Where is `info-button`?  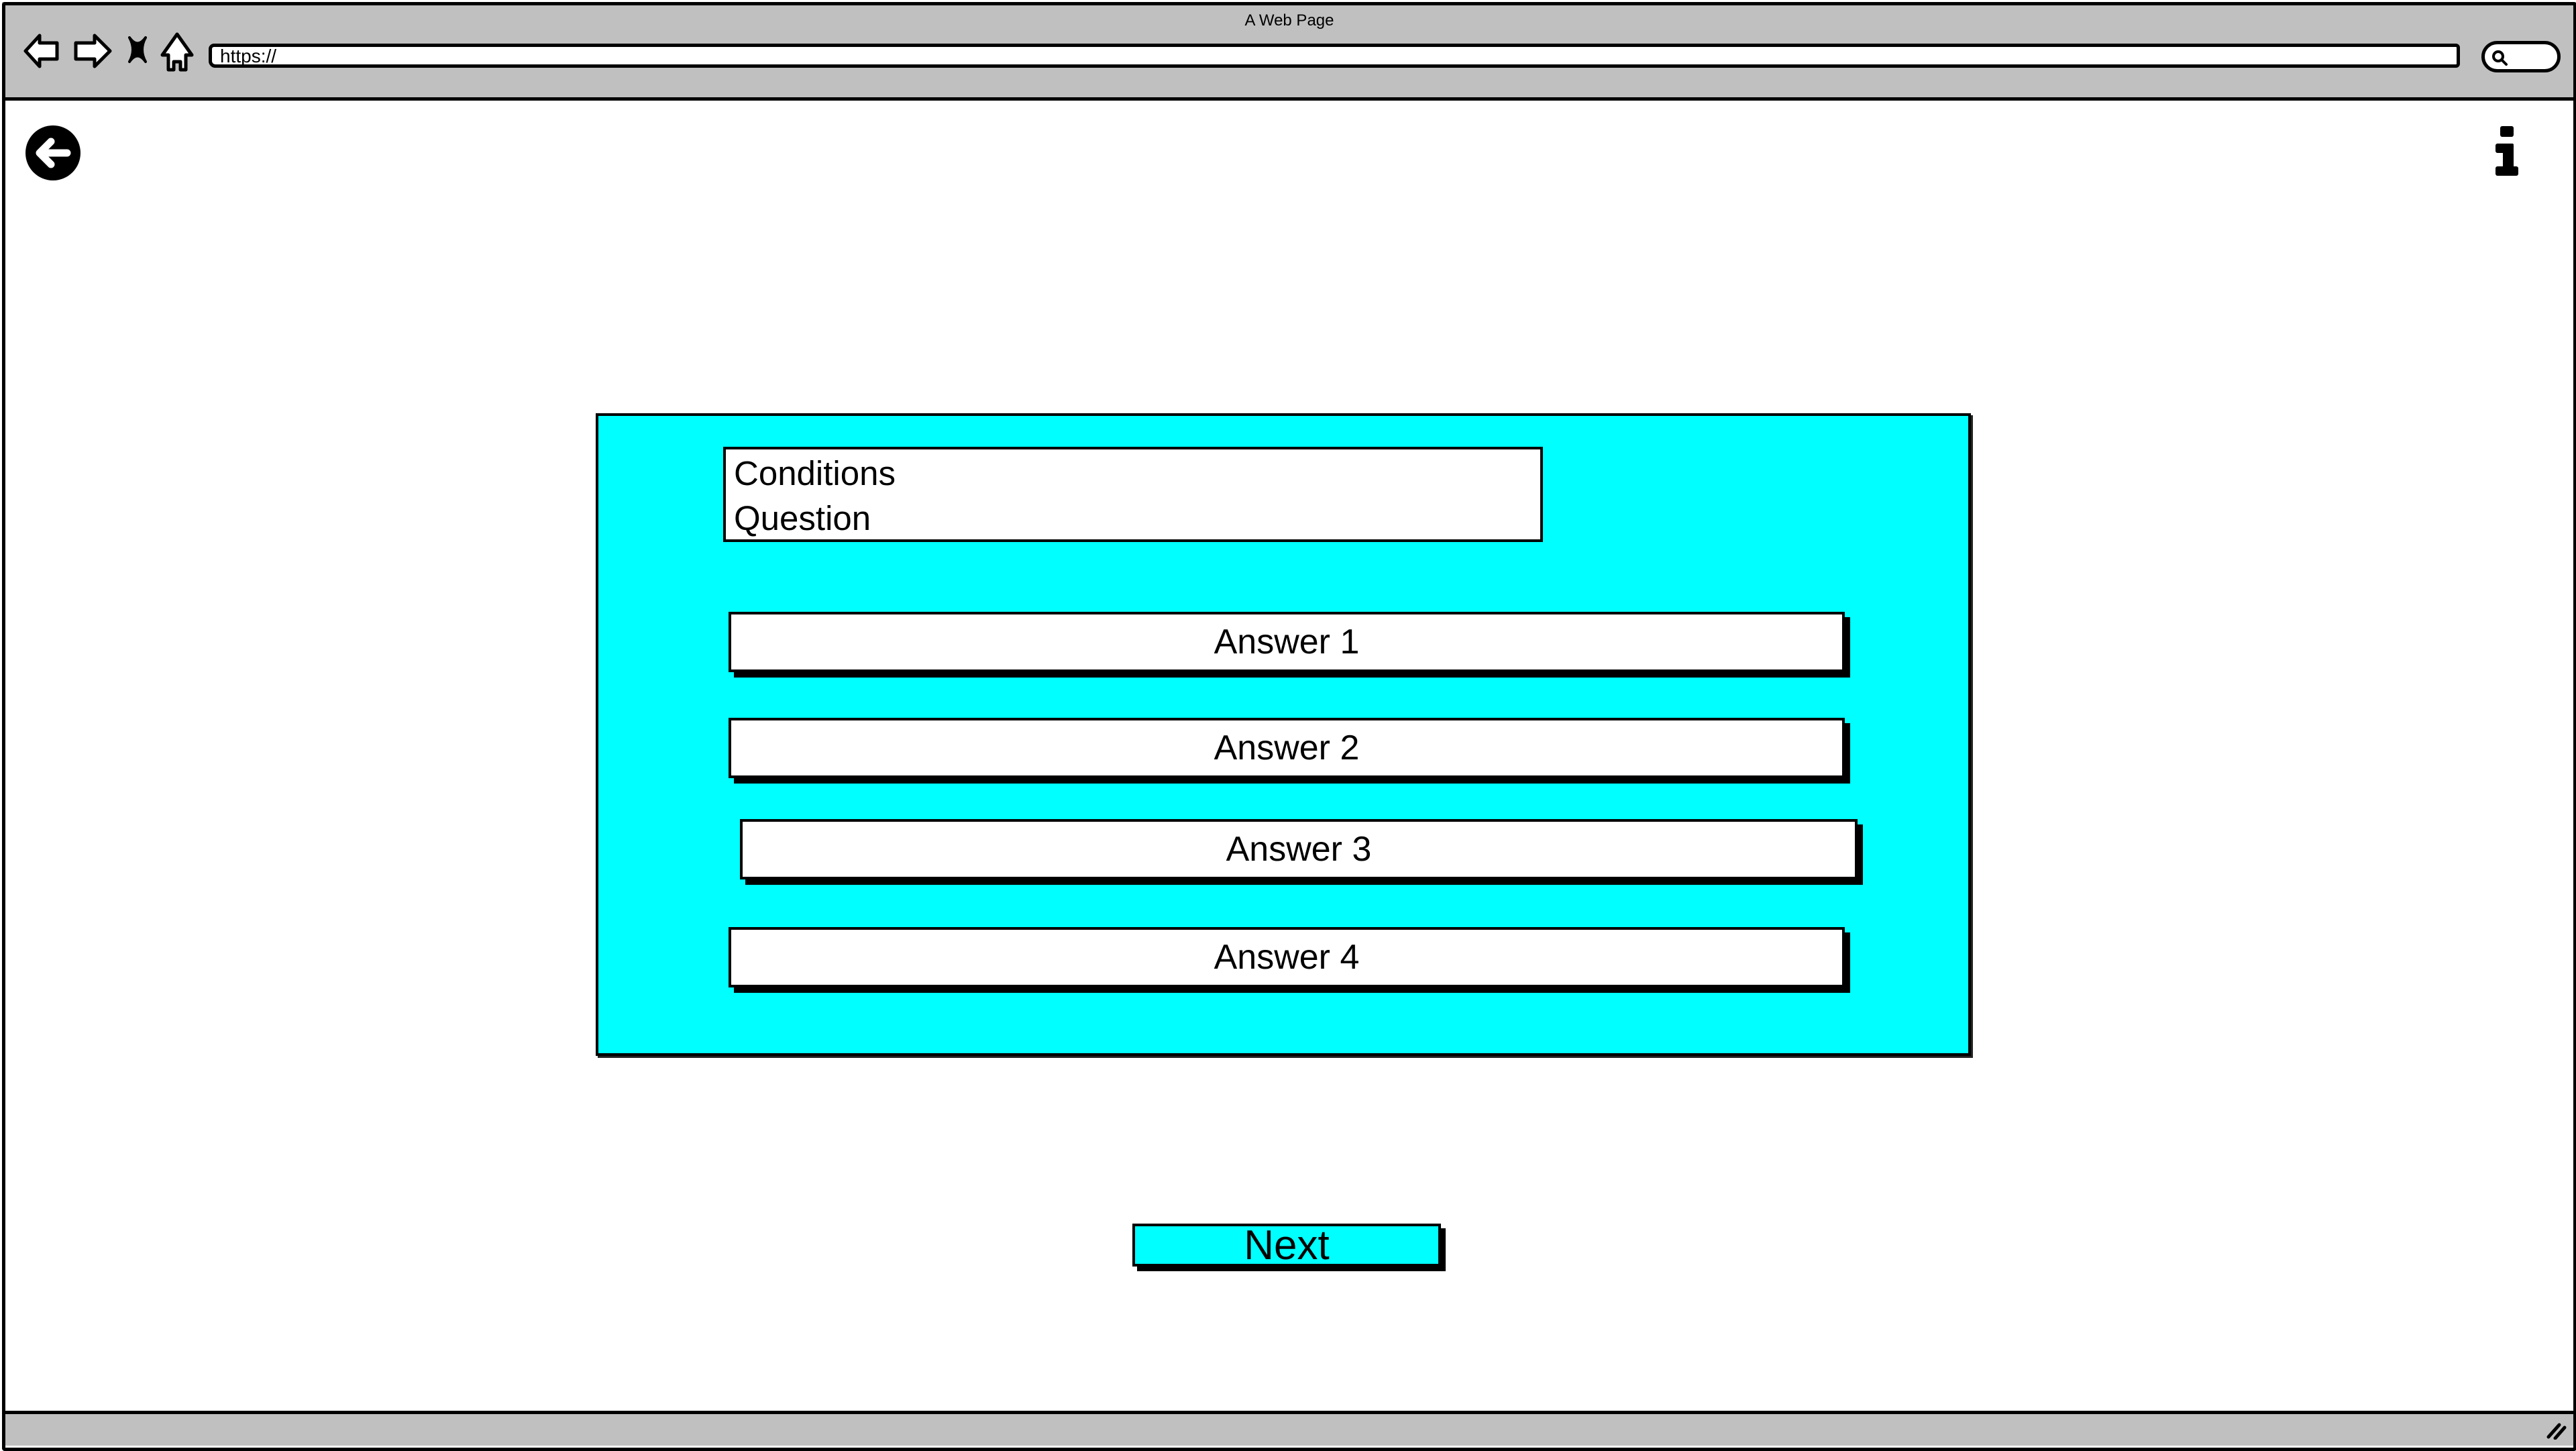 info-button is located at coordinates (2507, 150).